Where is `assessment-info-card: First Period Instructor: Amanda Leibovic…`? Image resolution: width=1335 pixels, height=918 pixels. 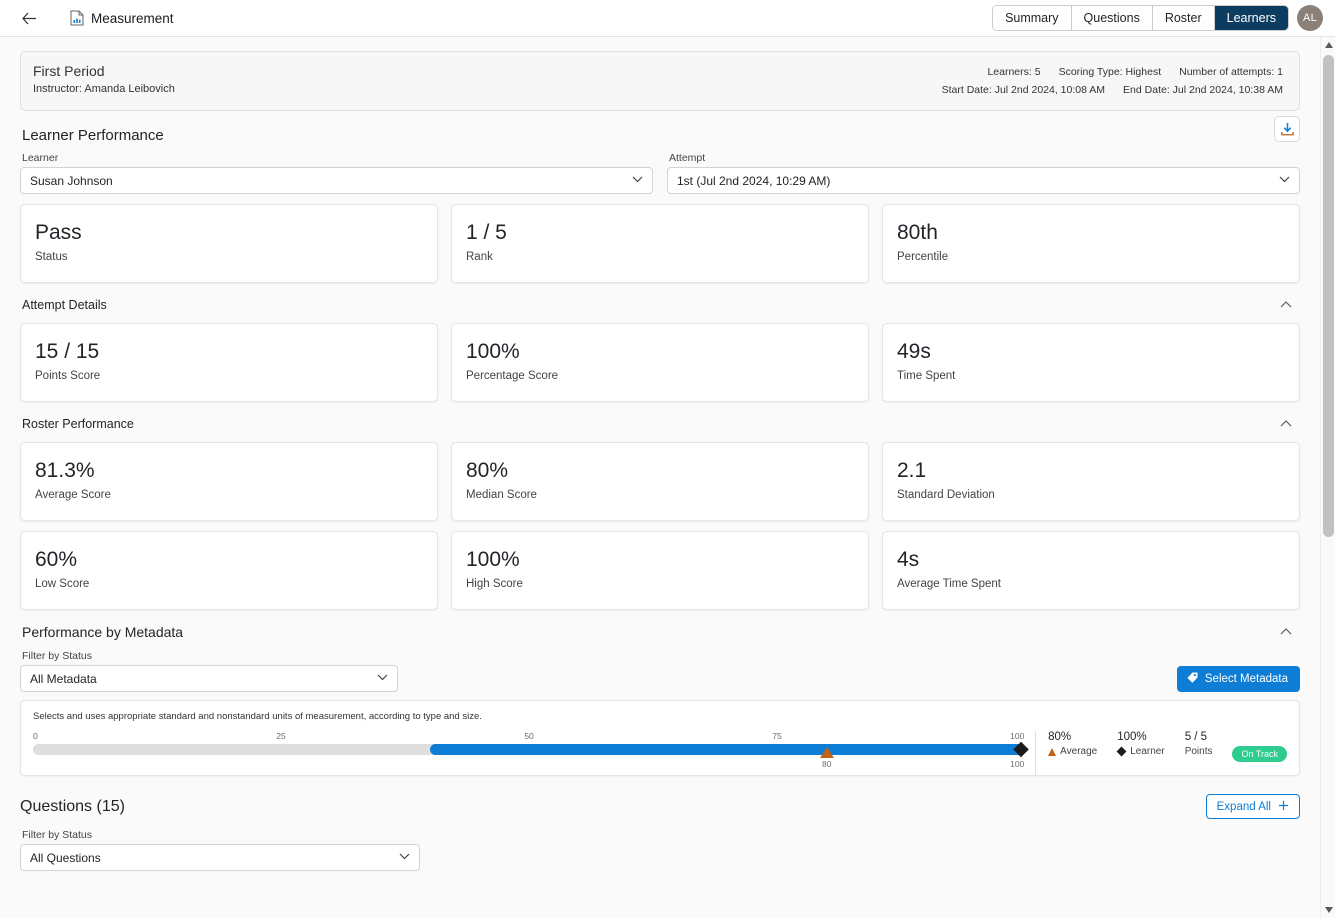 assessment-info-card: First Period Instructor: Amanda Leibovic… is located at coordinates (660, 81).